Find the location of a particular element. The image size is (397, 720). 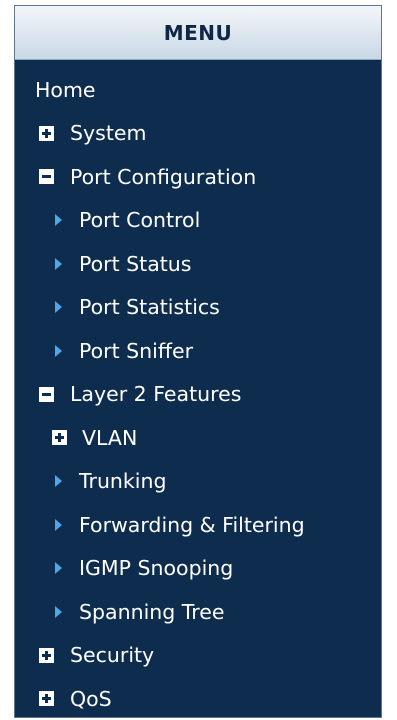

menu-item-spanning-tree: Spanning Tree is located at coordinates (198, 612).